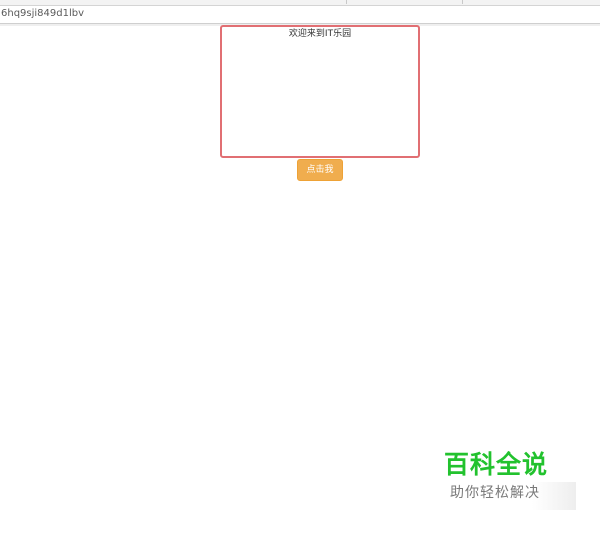  I want to click on watermark-logo: 百科全说 助你轻松解决, so click(506, 479).